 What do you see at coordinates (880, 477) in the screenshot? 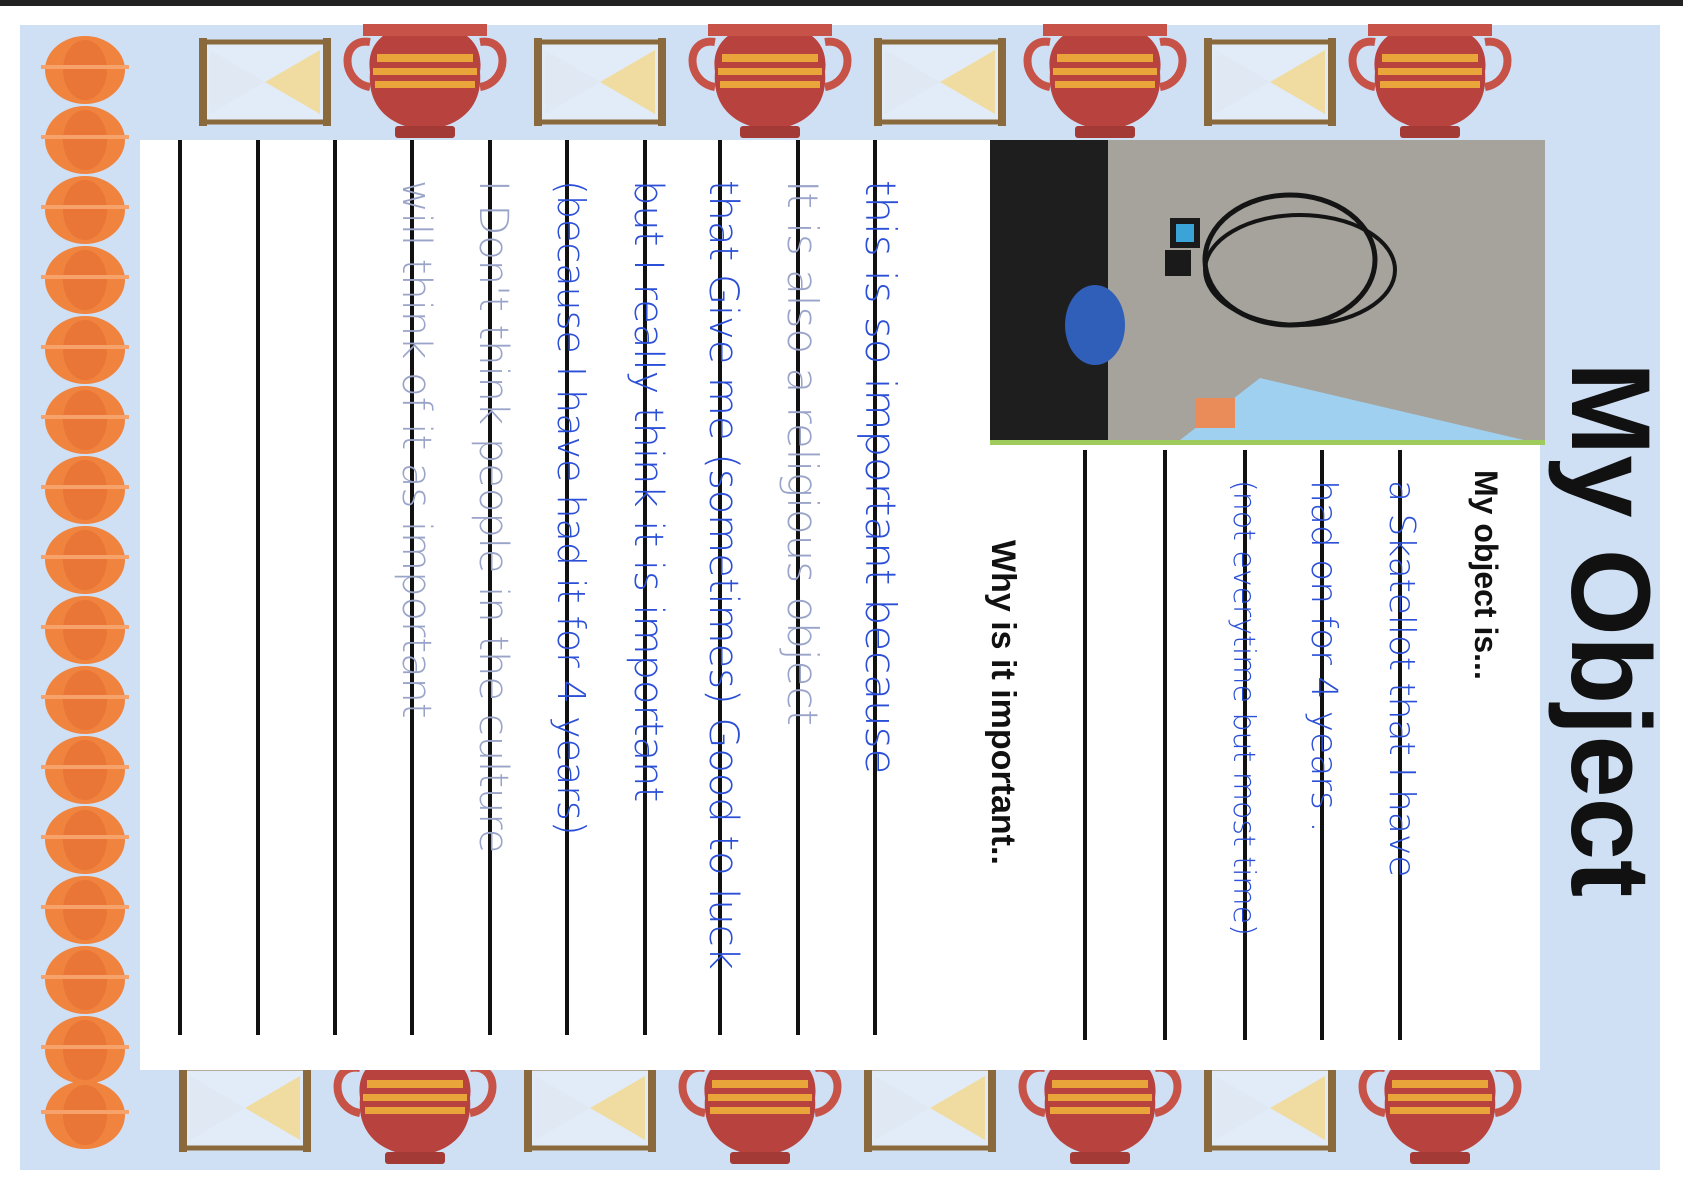
I see `important-answer-line: this is so important because` at bounding box center [880, 477].